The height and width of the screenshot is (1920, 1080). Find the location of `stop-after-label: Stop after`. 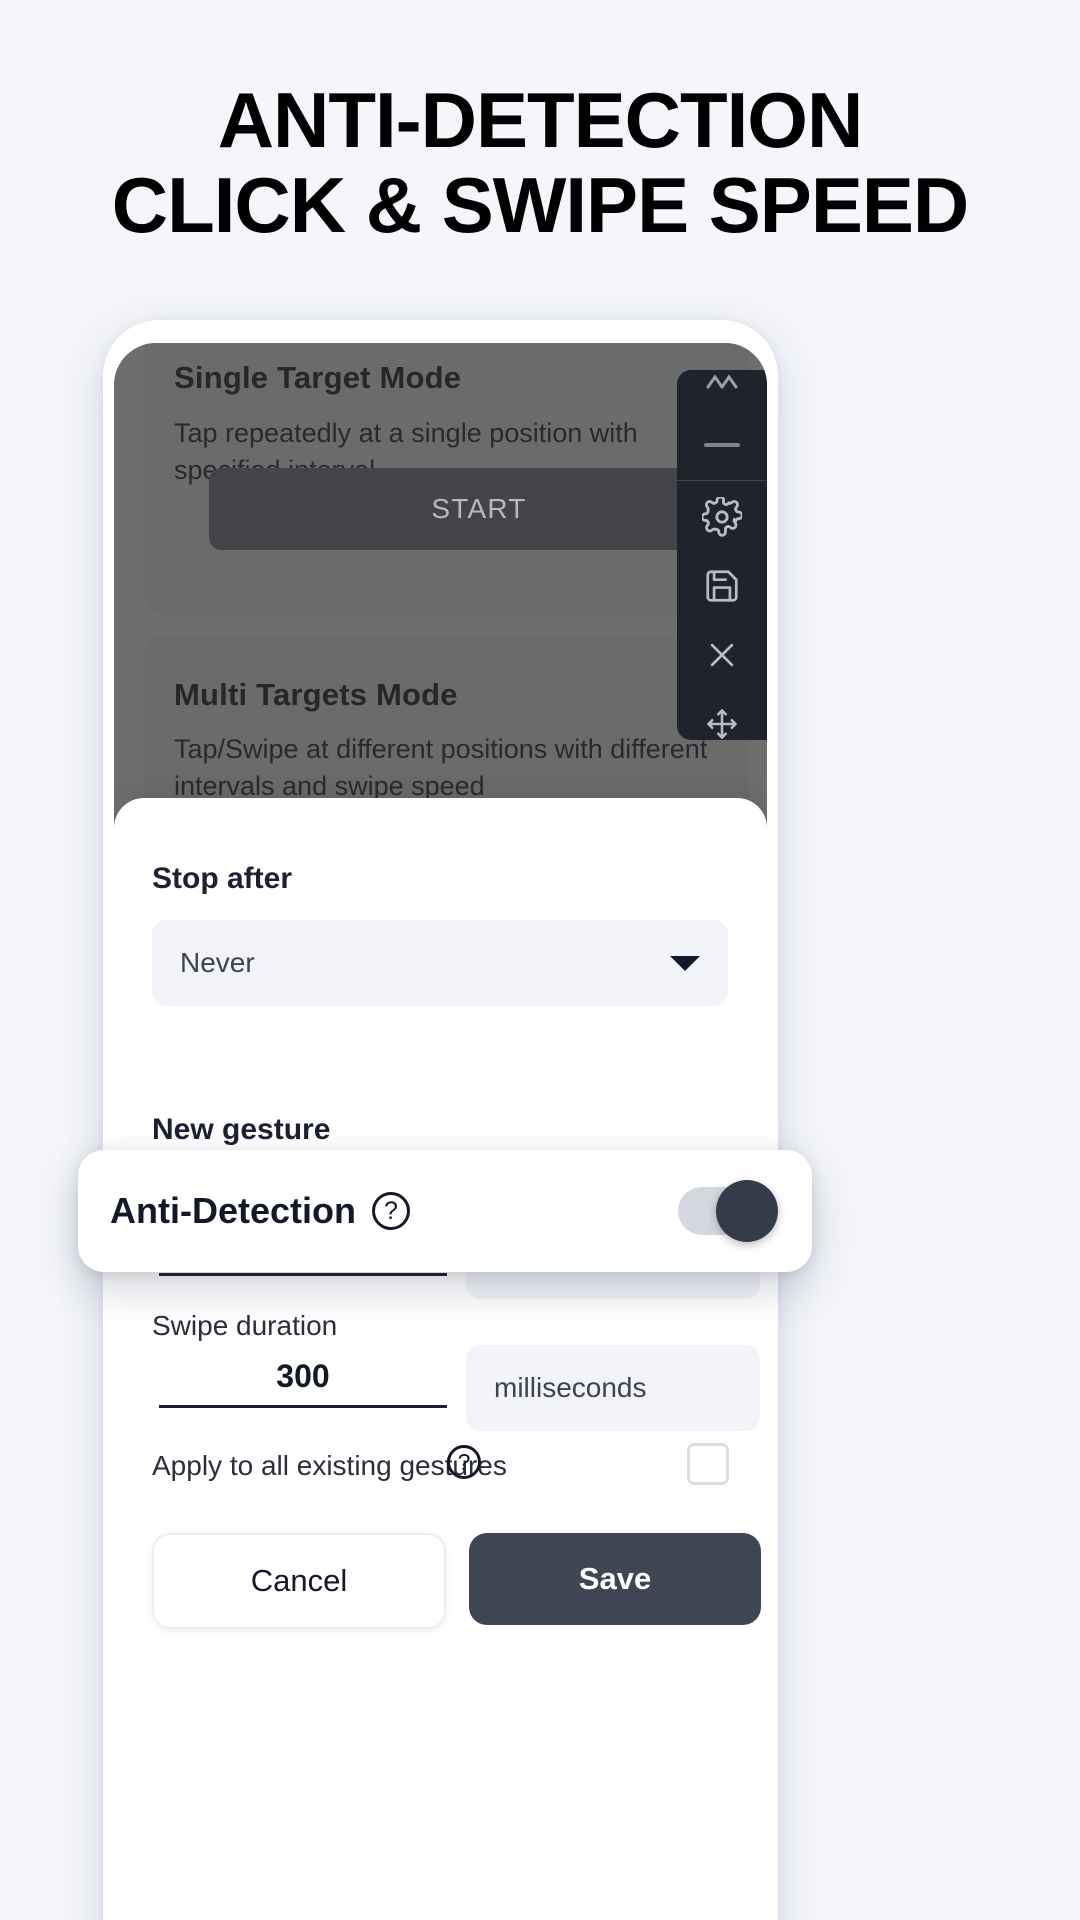

stop-after-label: Stop after is located at coordinates (222, 878).